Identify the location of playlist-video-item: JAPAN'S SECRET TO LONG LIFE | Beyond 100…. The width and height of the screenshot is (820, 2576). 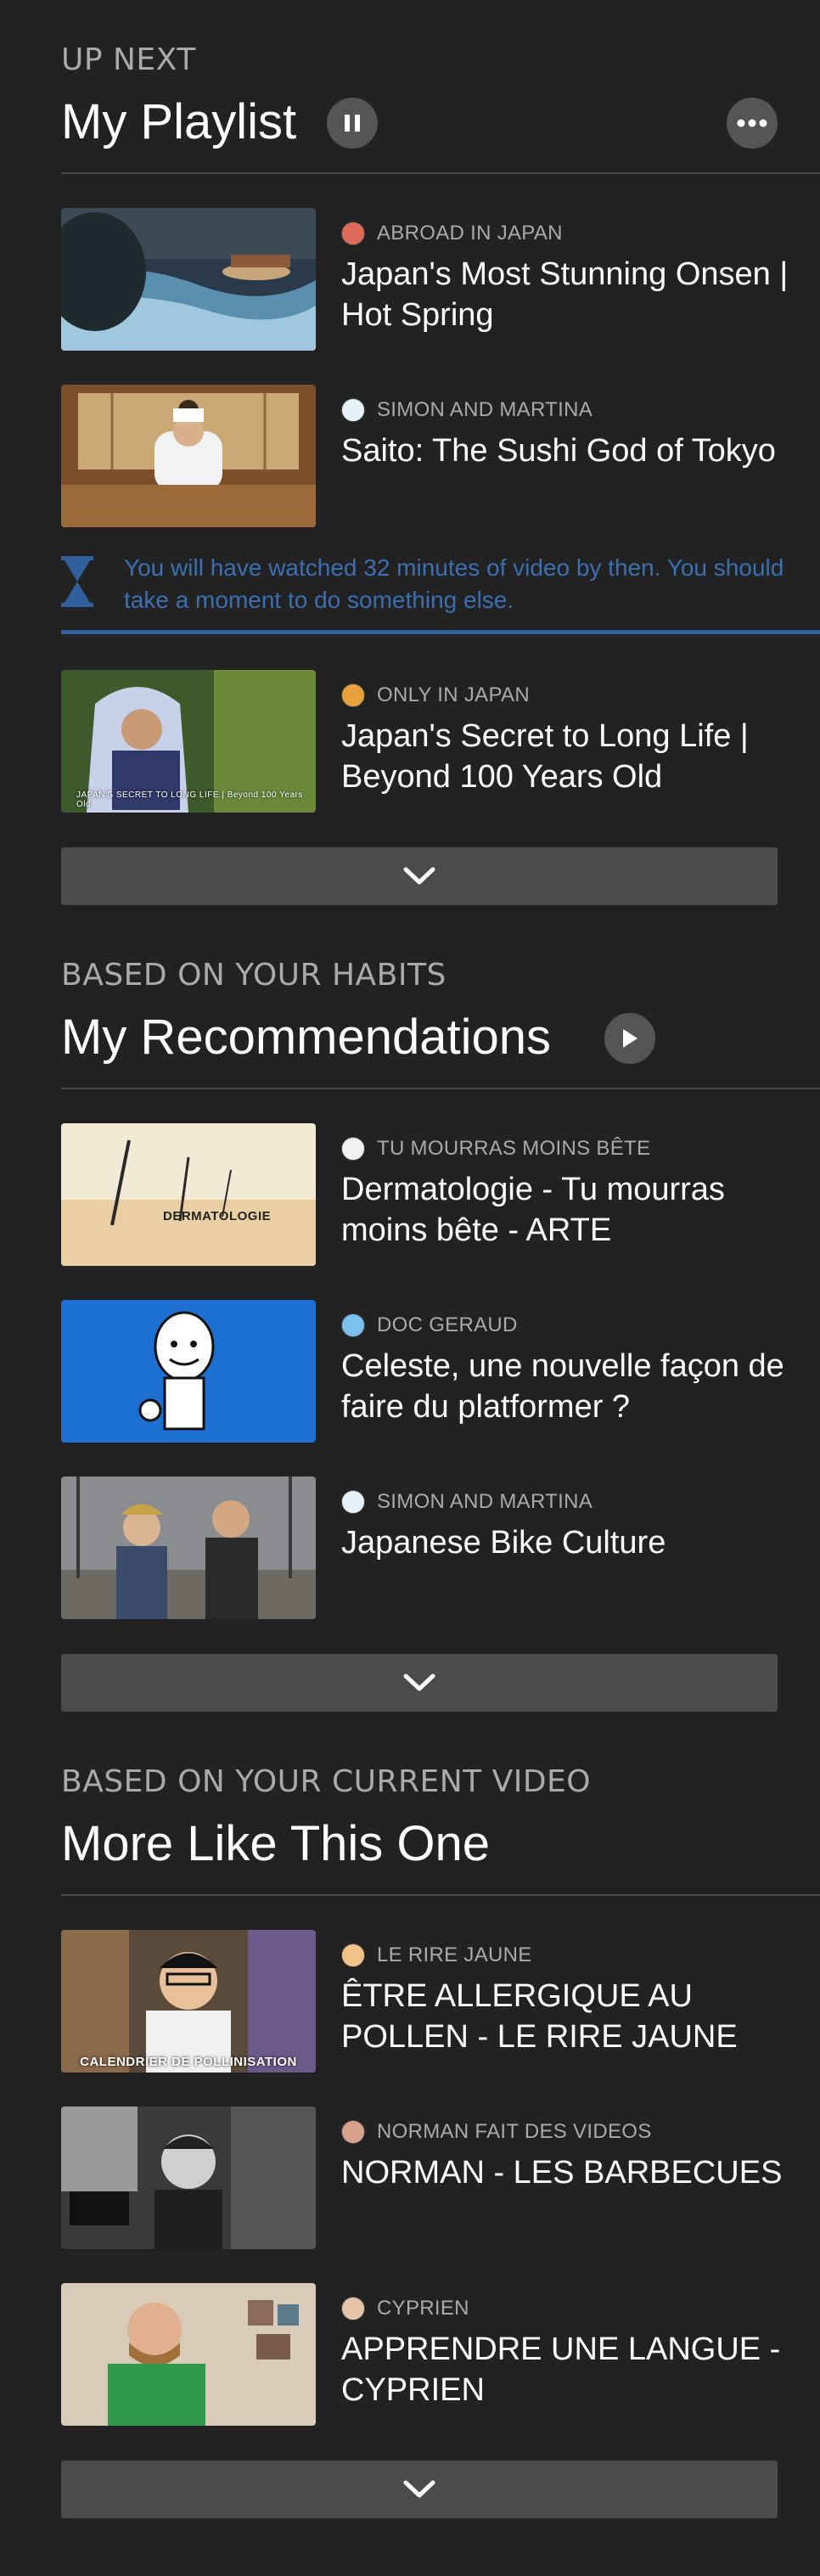
(440, 742).